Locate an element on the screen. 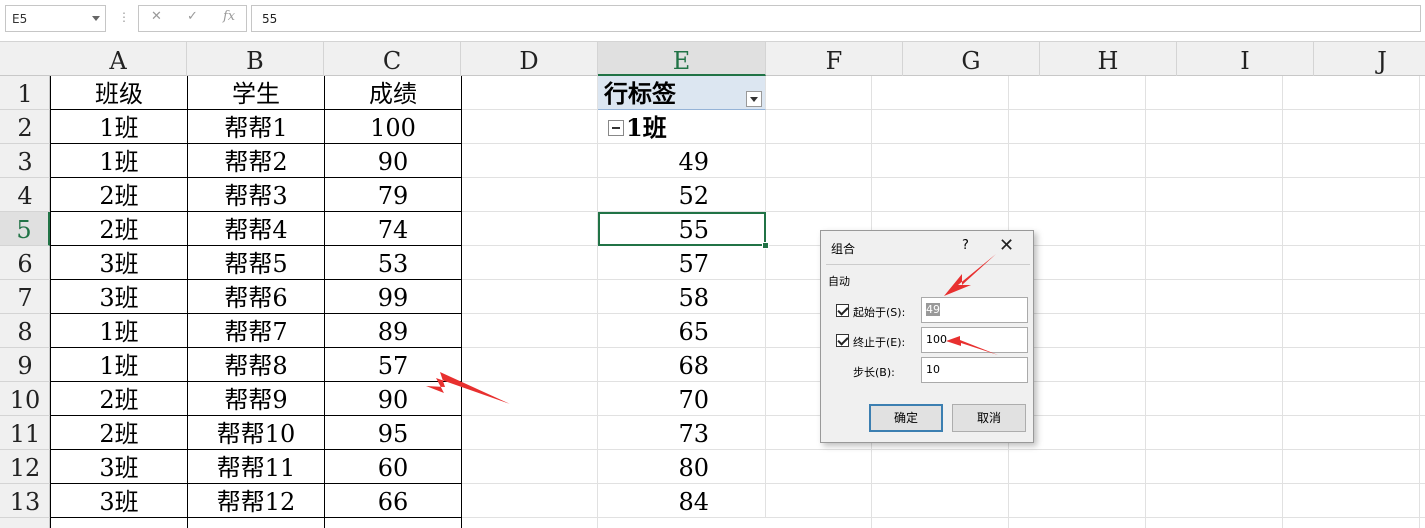 This screenshot has width=1425, height=528. annotation-arrows is located at coordinates (712, 329).